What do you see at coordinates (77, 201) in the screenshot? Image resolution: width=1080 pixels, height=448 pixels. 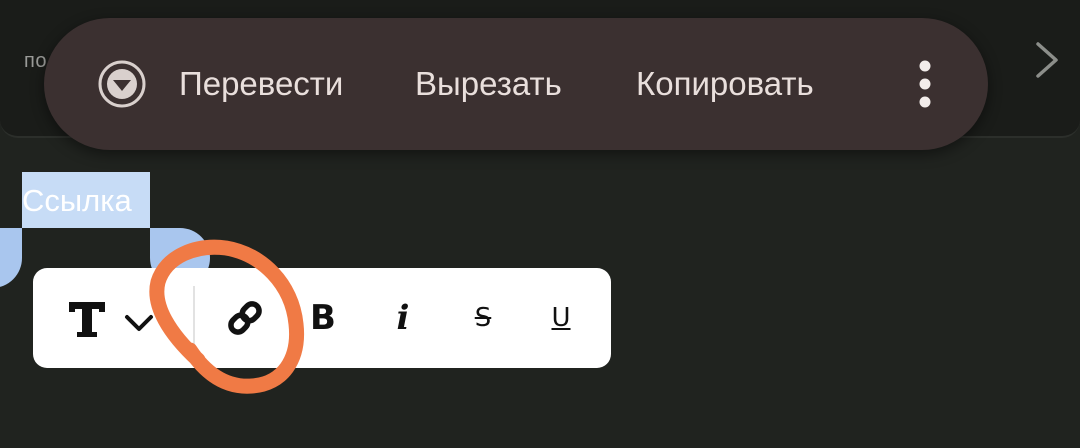 I see `selected-text: Ссылка` at bounding box center [77, 201].